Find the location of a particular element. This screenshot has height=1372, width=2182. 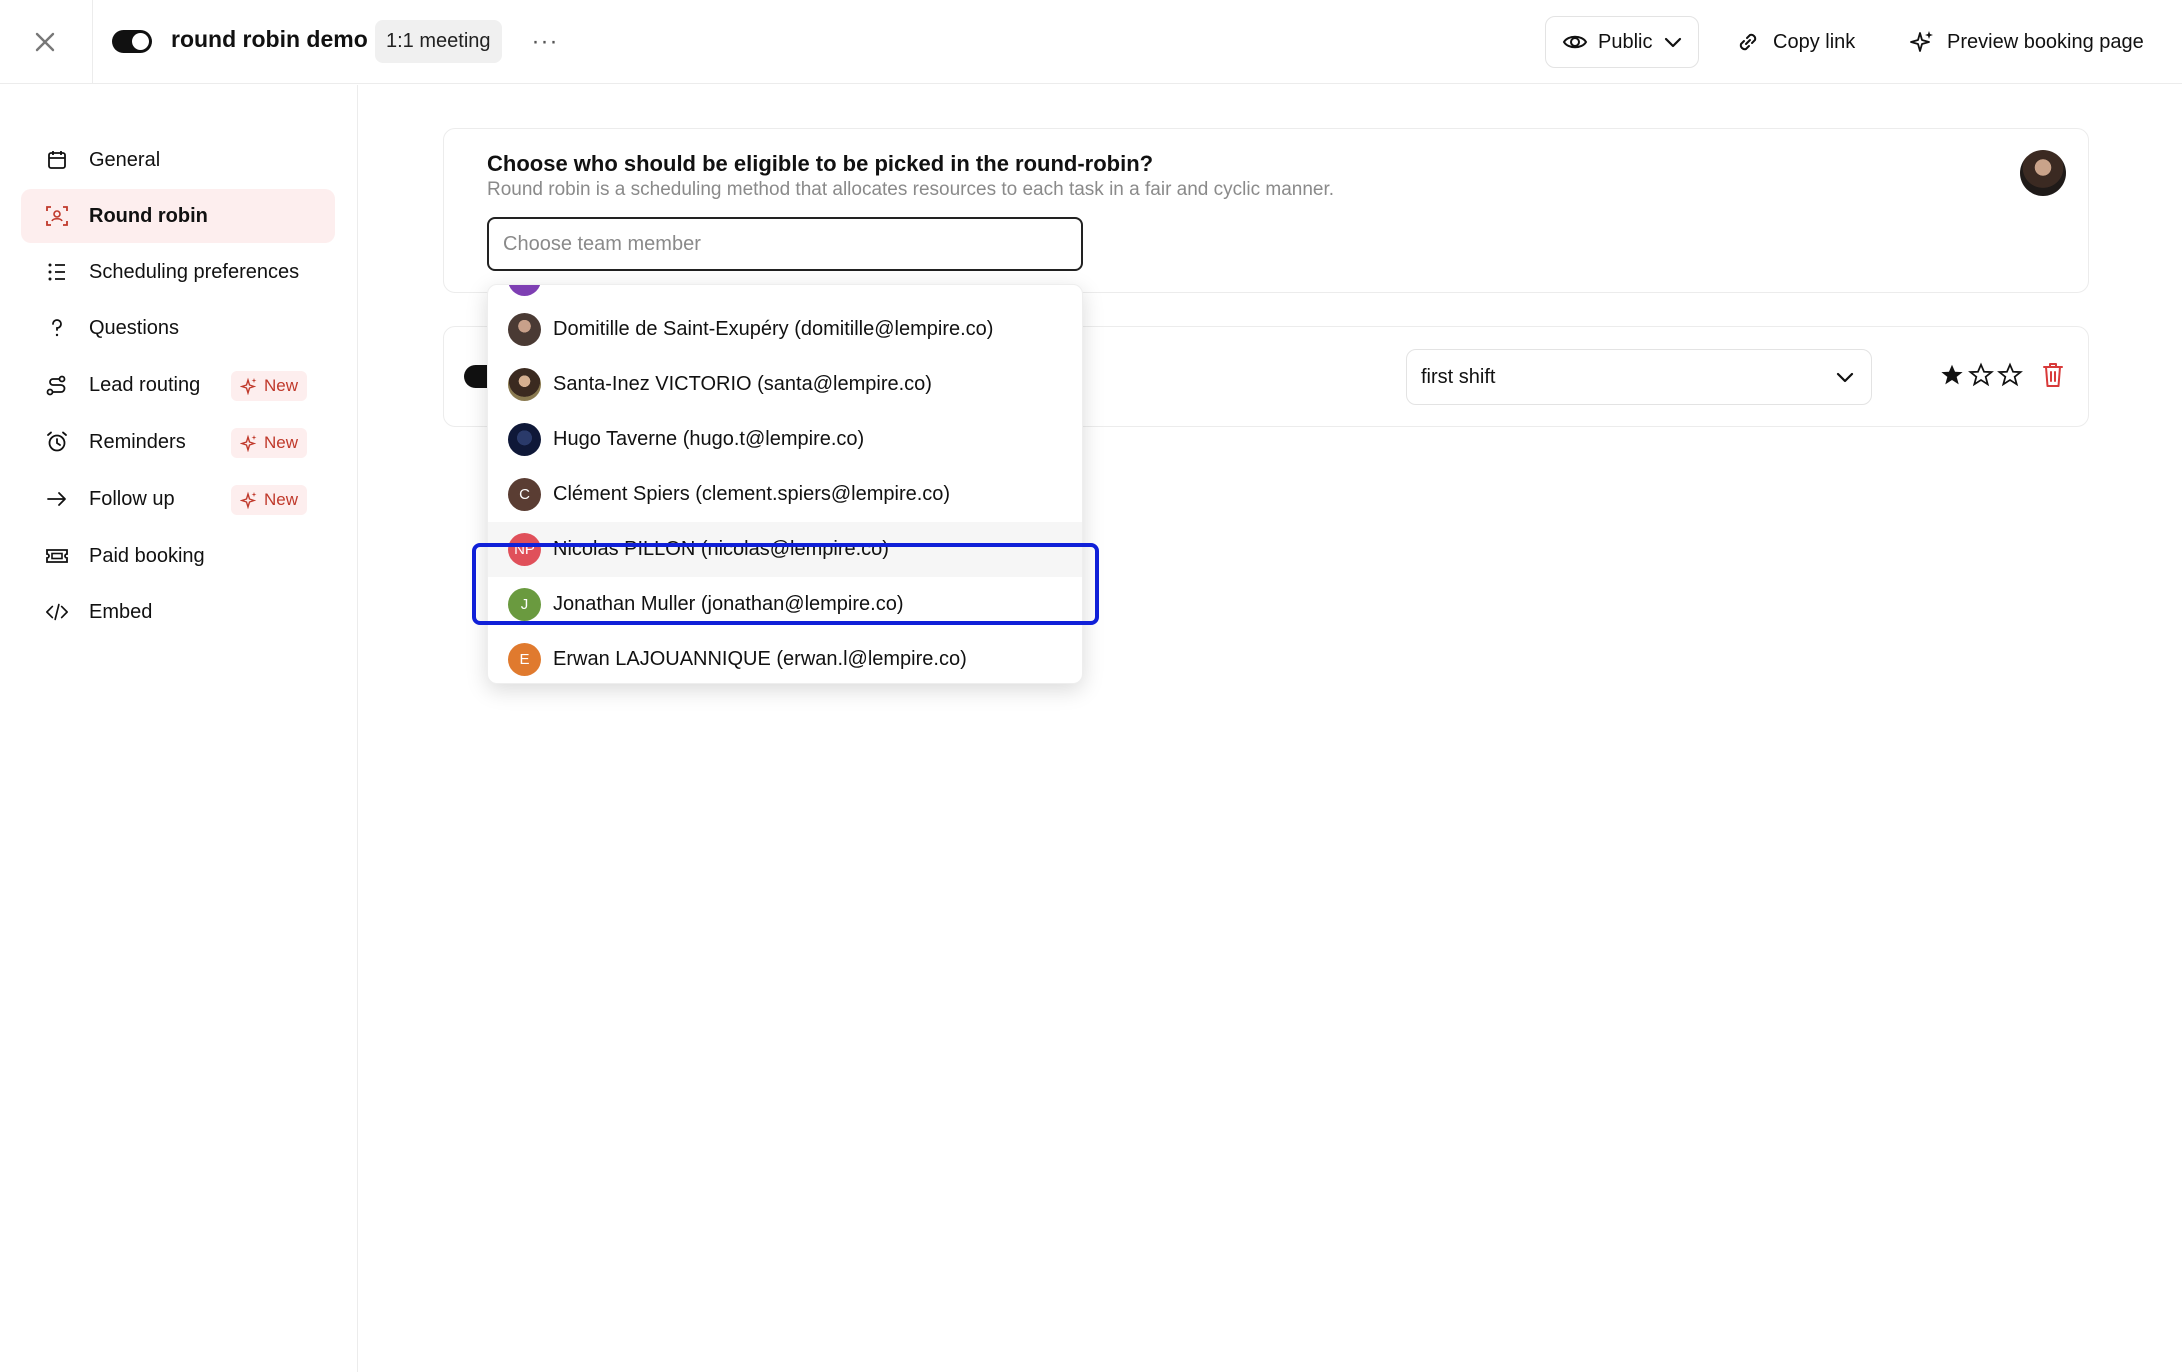

option-label: Jonathan Muller (jonathan@lempire.co) is located at coordinates (728, 604).